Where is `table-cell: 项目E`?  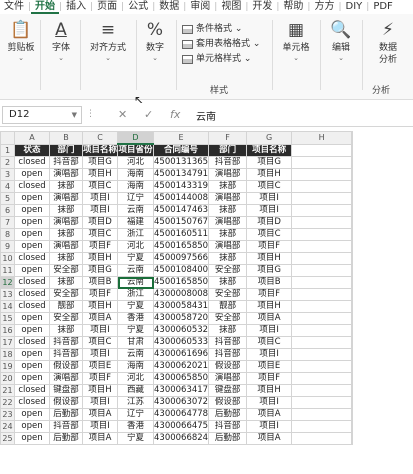 table-cell: 项目E is located at coordinates (269, 366).